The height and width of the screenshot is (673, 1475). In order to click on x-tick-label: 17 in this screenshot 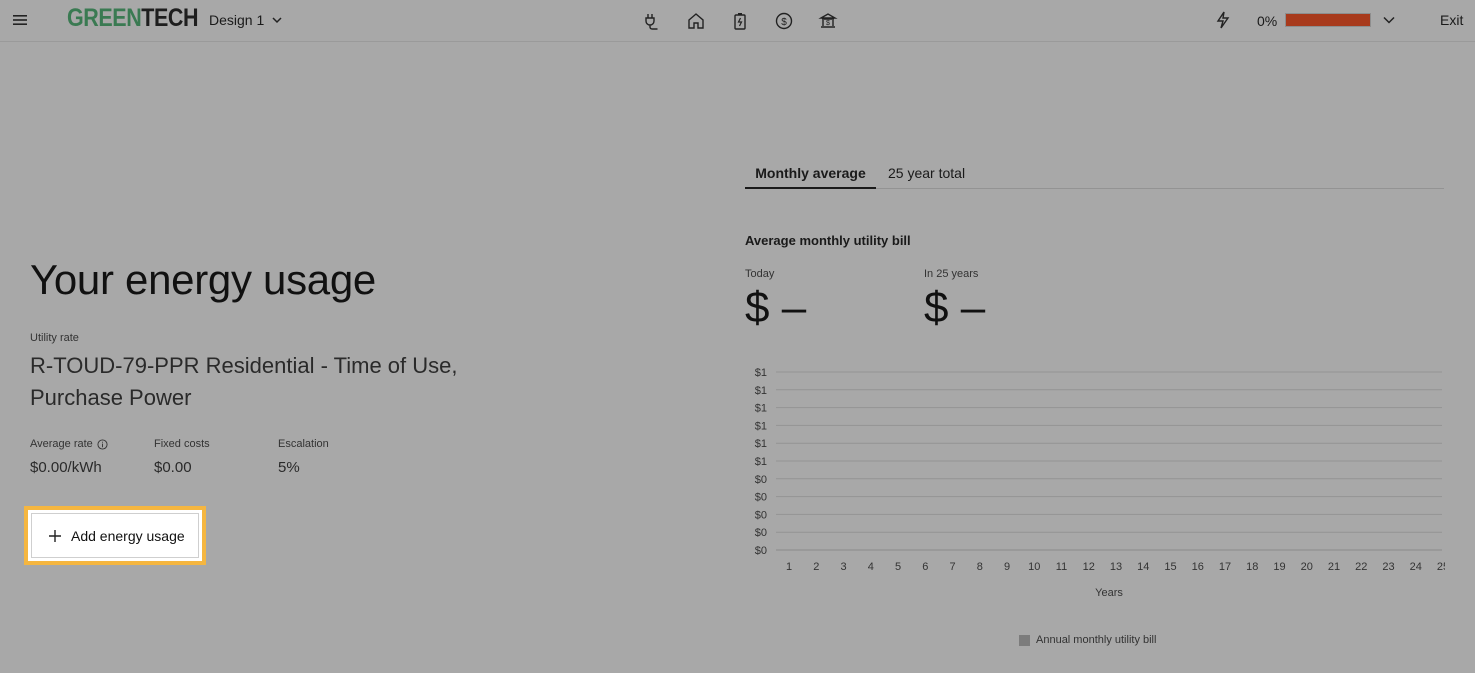, I will do `click(1225, 567)`.